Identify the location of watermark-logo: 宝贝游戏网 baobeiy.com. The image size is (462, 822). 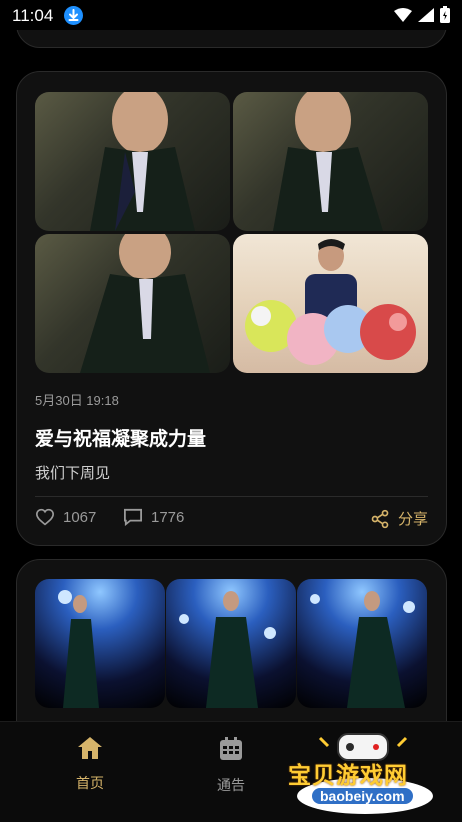
(365, 773).